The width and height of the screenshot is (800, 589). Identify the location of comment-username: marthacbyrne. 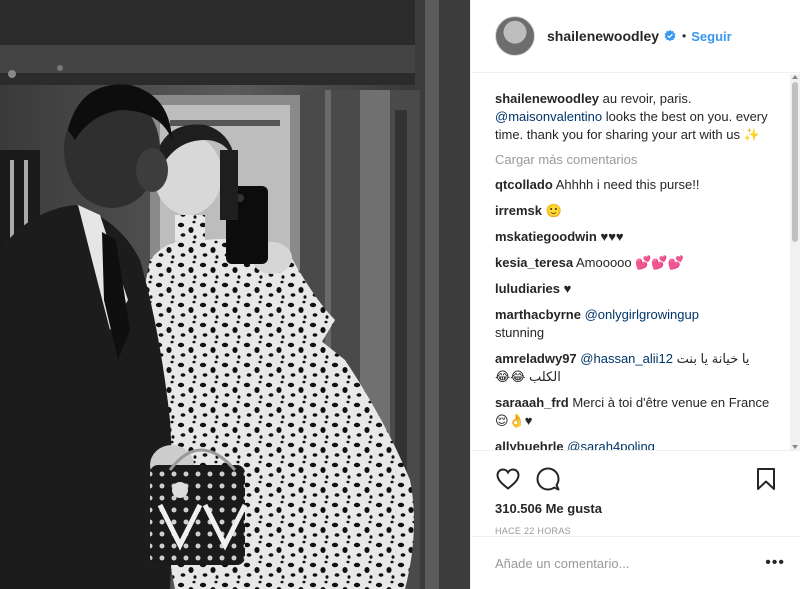
(538, 314).